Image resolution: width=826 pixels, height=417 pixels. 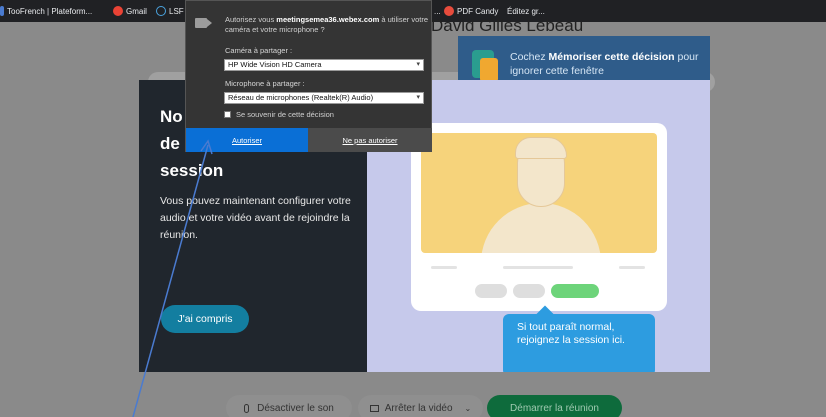 I want to click on google-icon, so click(x=118, y=11).